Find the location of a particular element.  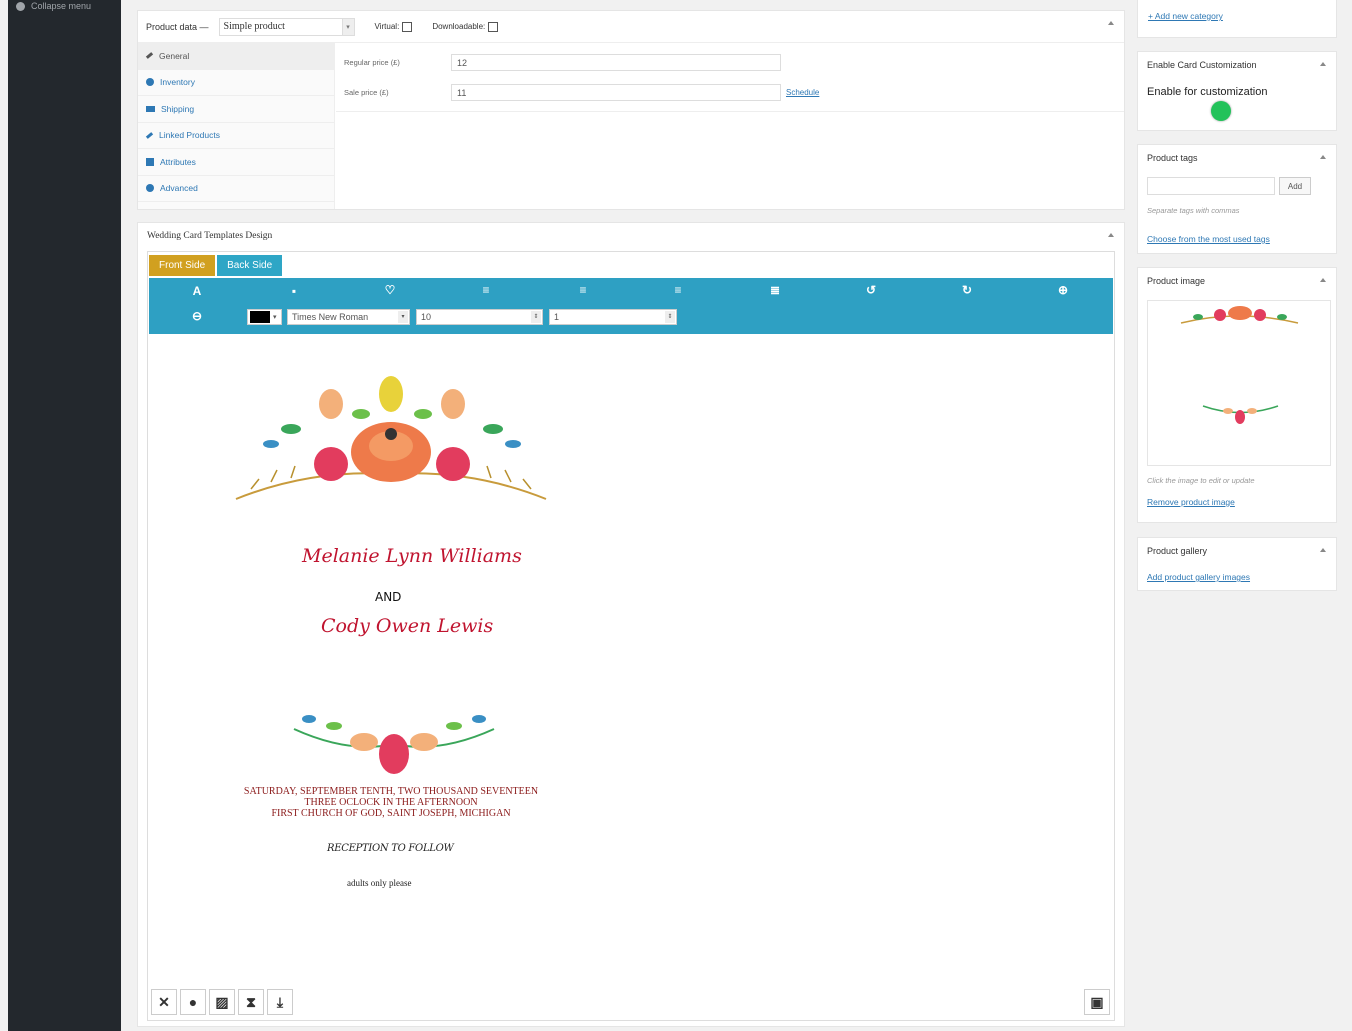

card-adults: adults only please is located at coordinates (379, 883).